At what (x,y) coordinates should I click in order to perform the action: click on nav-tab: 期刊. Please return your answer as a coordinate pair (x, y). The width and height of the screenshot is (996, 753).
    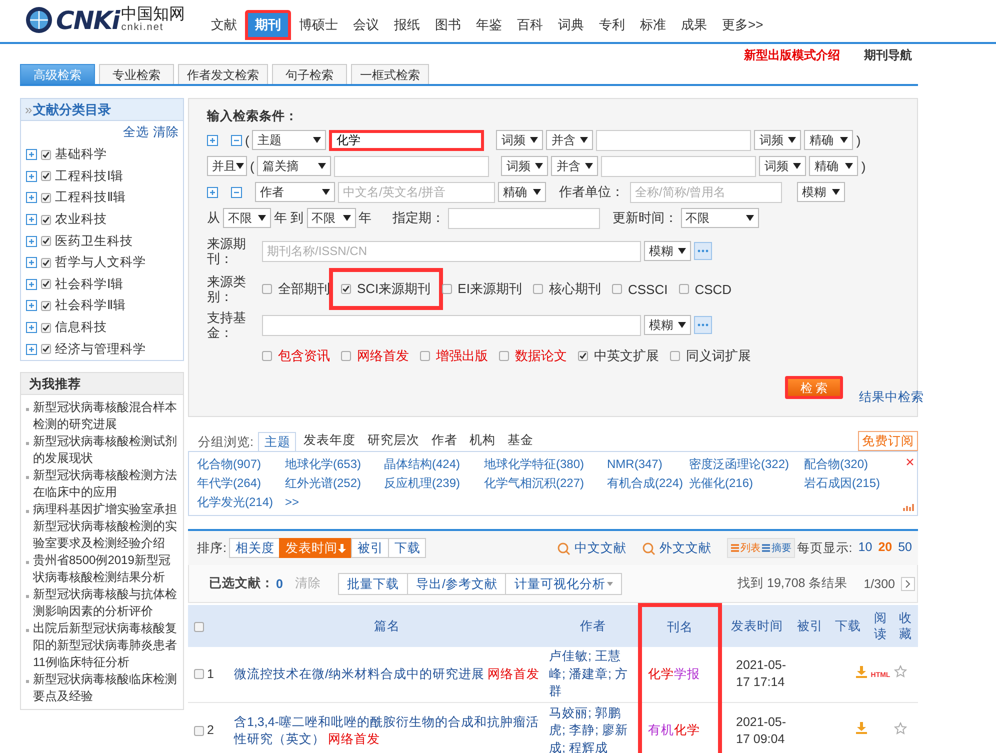
    Looking at the image, I should click on (268, 25).